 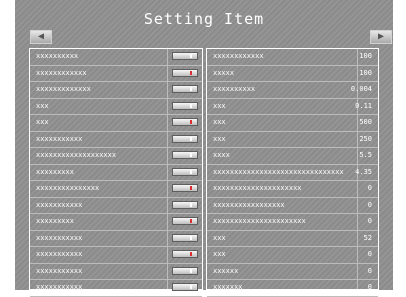 I want to click on setting-label: xxxxxxxxxxxxxxxxx, so click(x=249, y=204).